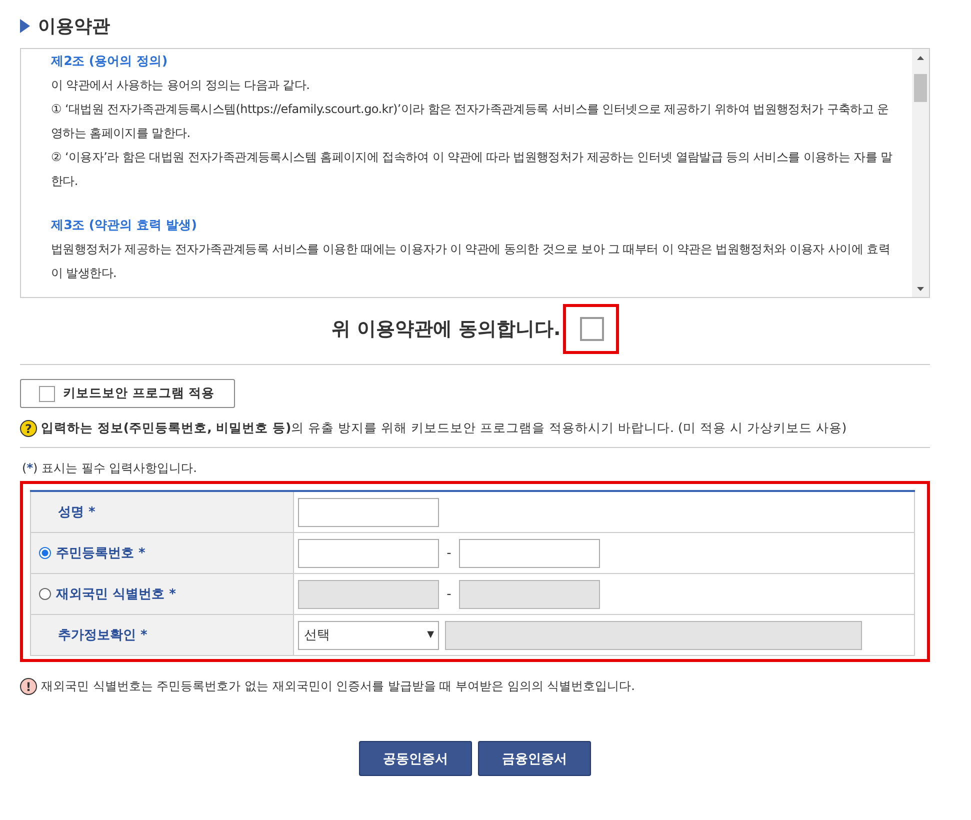  What do you see at coordinates (444, 428) in the screenshot?
I see `security-notice: 입력하는 정보(주민등록번호, 비밀번호 등)의 유출 방지를 위해 키보드보안 프로그램을 적용하시기 바랍니다. (미 적용 시 가상키보드 사용)` at bounding box center [444, 428].